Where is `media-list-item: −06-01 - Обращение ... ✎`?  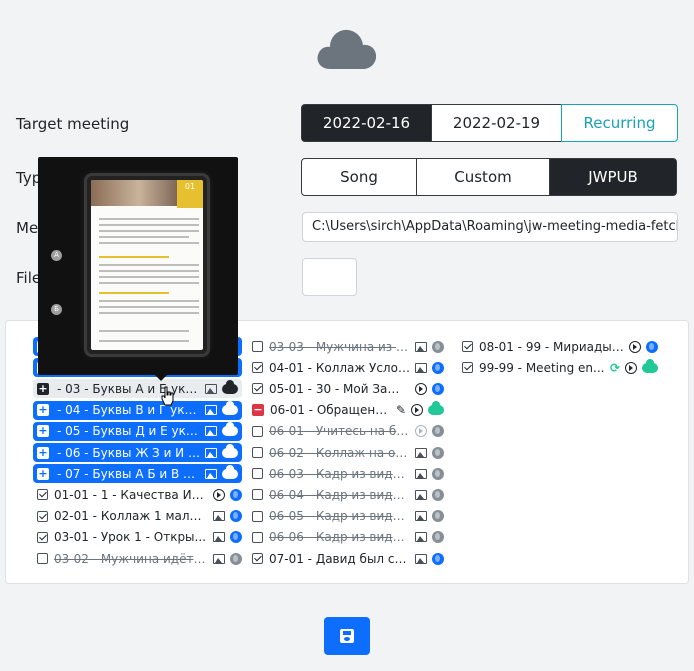
media-list-item: −06-01 - Обращение ... ✎ is located at coordinates (350, 410).